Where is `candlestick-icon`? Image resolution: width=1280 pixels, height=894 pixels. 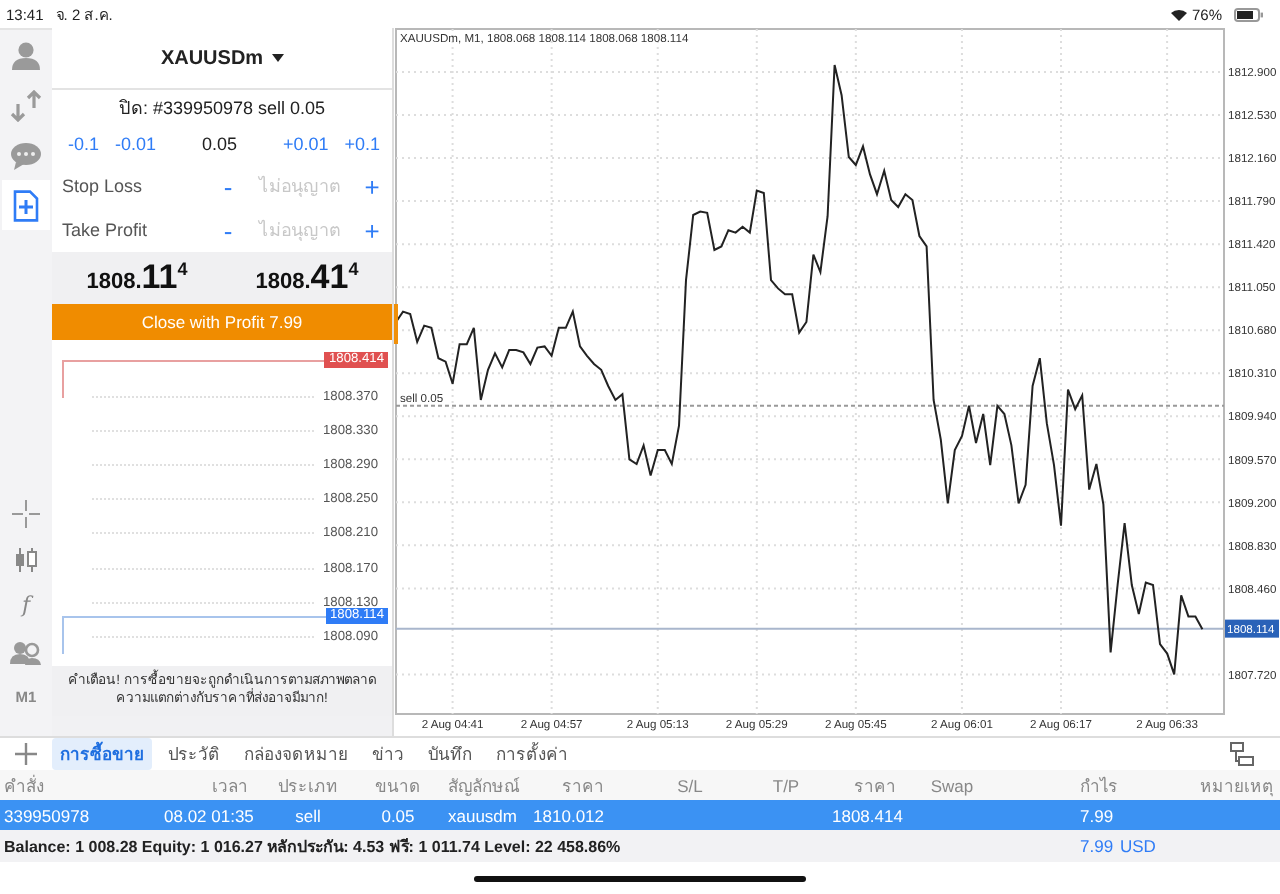
candlestick-icon is located at coordinates (26, 559).